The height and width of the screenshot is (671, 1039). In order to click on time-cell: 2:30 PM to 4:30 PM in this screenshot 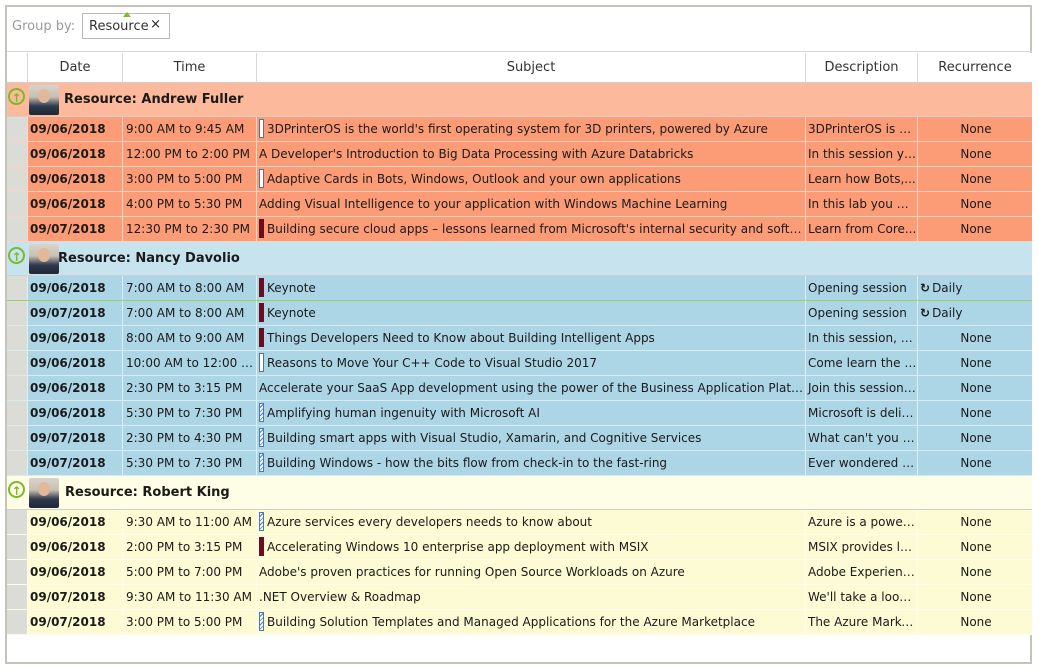, I will do `click(189, 438)`.